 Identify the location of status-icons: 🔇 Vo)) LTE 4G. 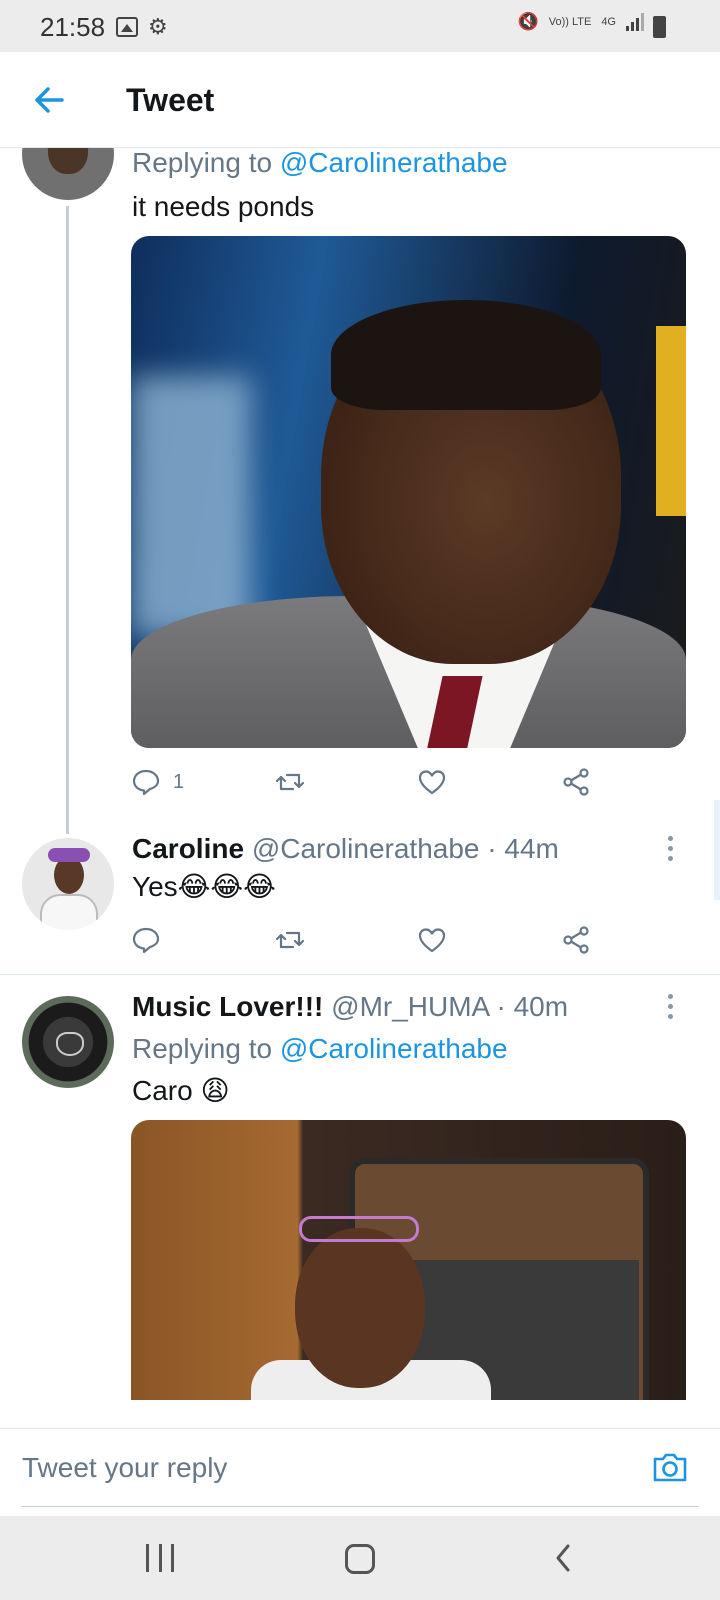
(595, 22).